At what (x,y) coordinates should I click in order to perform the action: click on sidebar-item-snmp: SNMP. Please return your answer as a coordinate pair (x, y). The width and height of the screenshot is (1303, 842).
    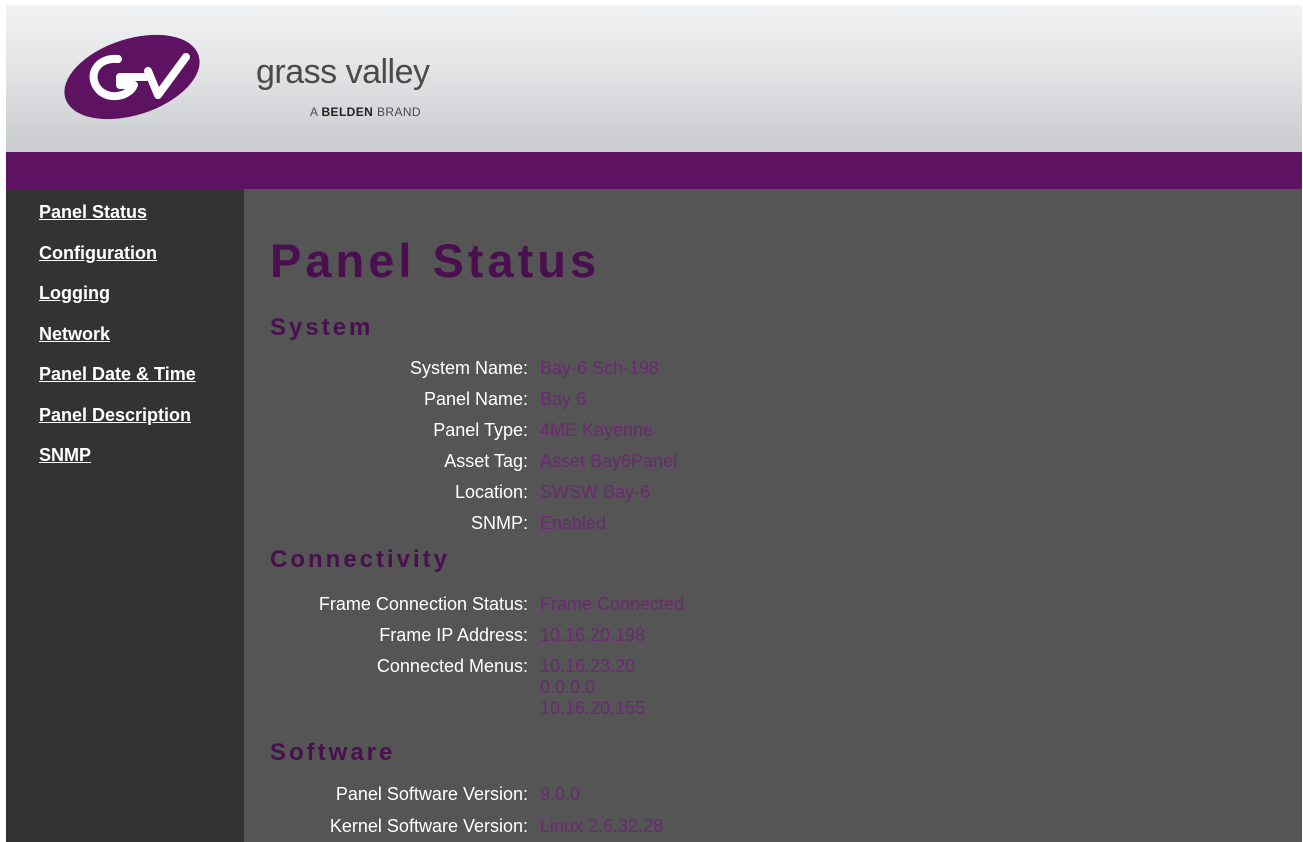
    Looking at the image, I should click on (65, 455).